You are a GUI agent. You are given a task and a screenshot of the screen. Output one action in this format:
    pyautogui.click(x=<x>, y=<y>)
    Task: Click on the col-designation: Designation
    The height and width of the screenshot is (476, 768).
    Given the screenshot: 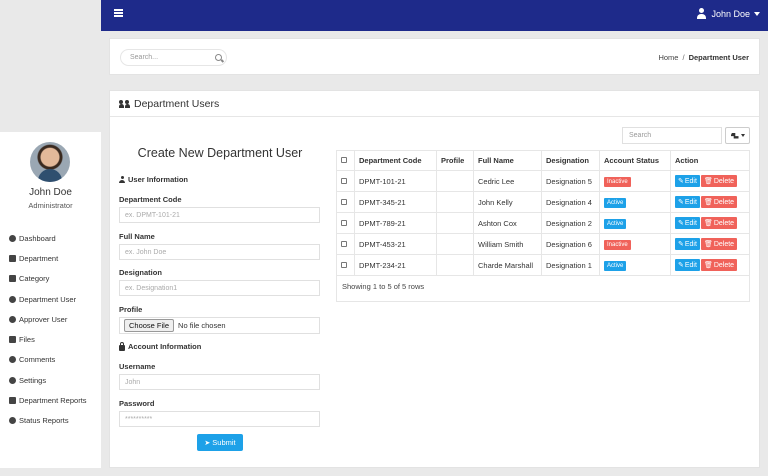 What is the action you would take?
    pyautogui.click(x=570, y=160)
    